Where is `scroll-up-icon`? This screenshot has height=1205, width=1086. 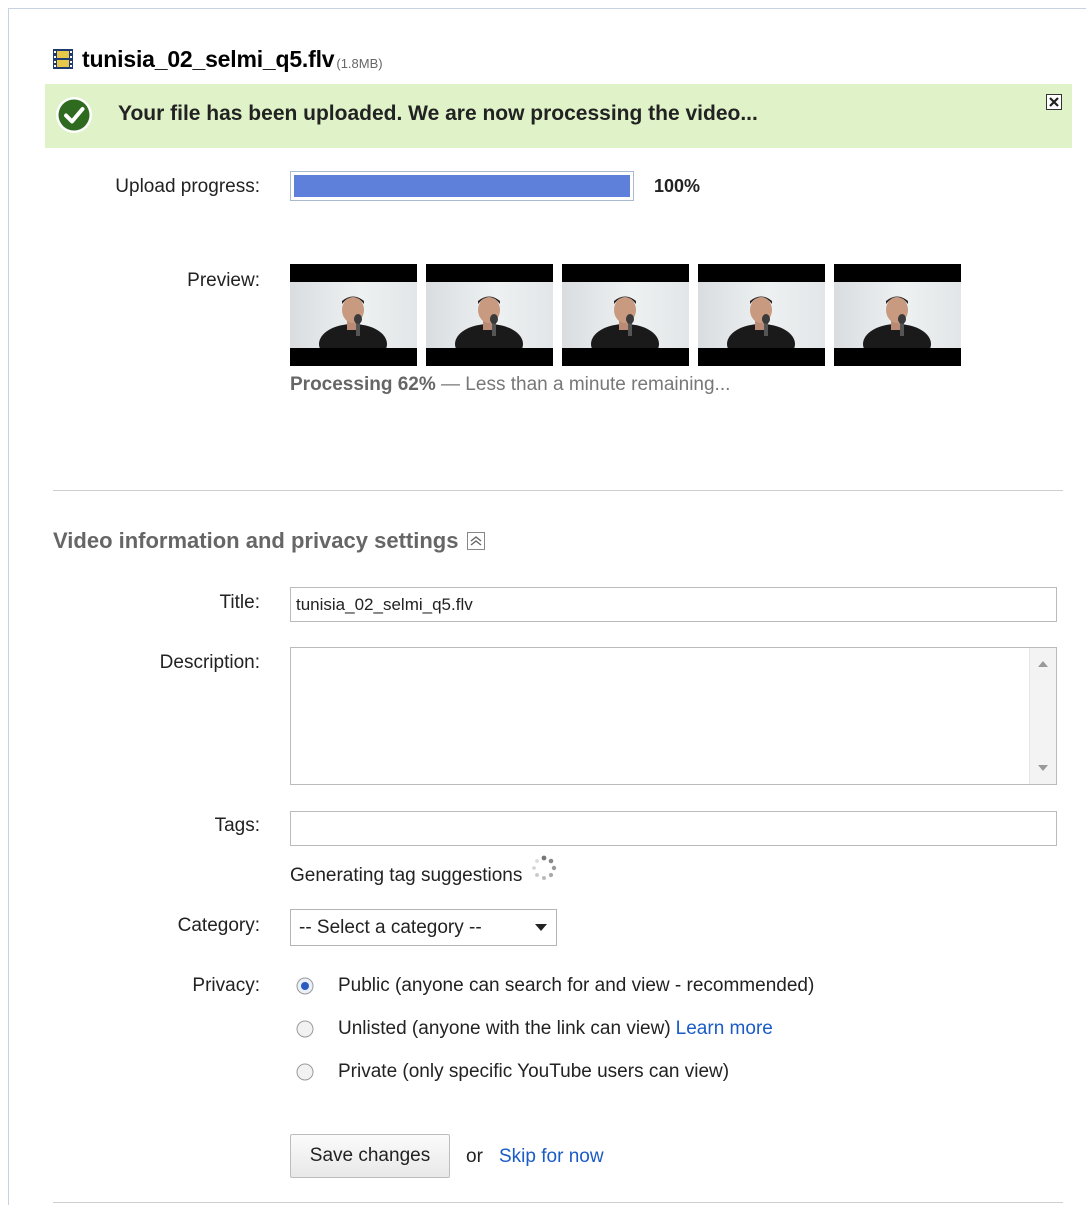
scroll-up-icon is located at coordinates (1043, 663).